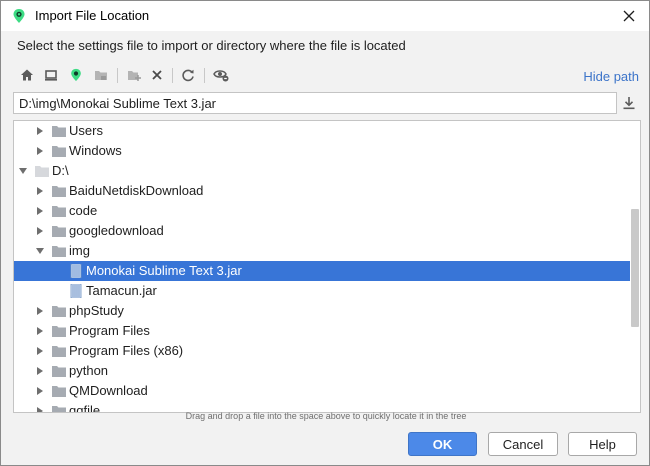 This screenshot has width=650, height=466. What do you see at coordinates (126, 350) in the screenshot?
I see `tree-item-label: Program Files (x86)` at bounding box center [126, 350].